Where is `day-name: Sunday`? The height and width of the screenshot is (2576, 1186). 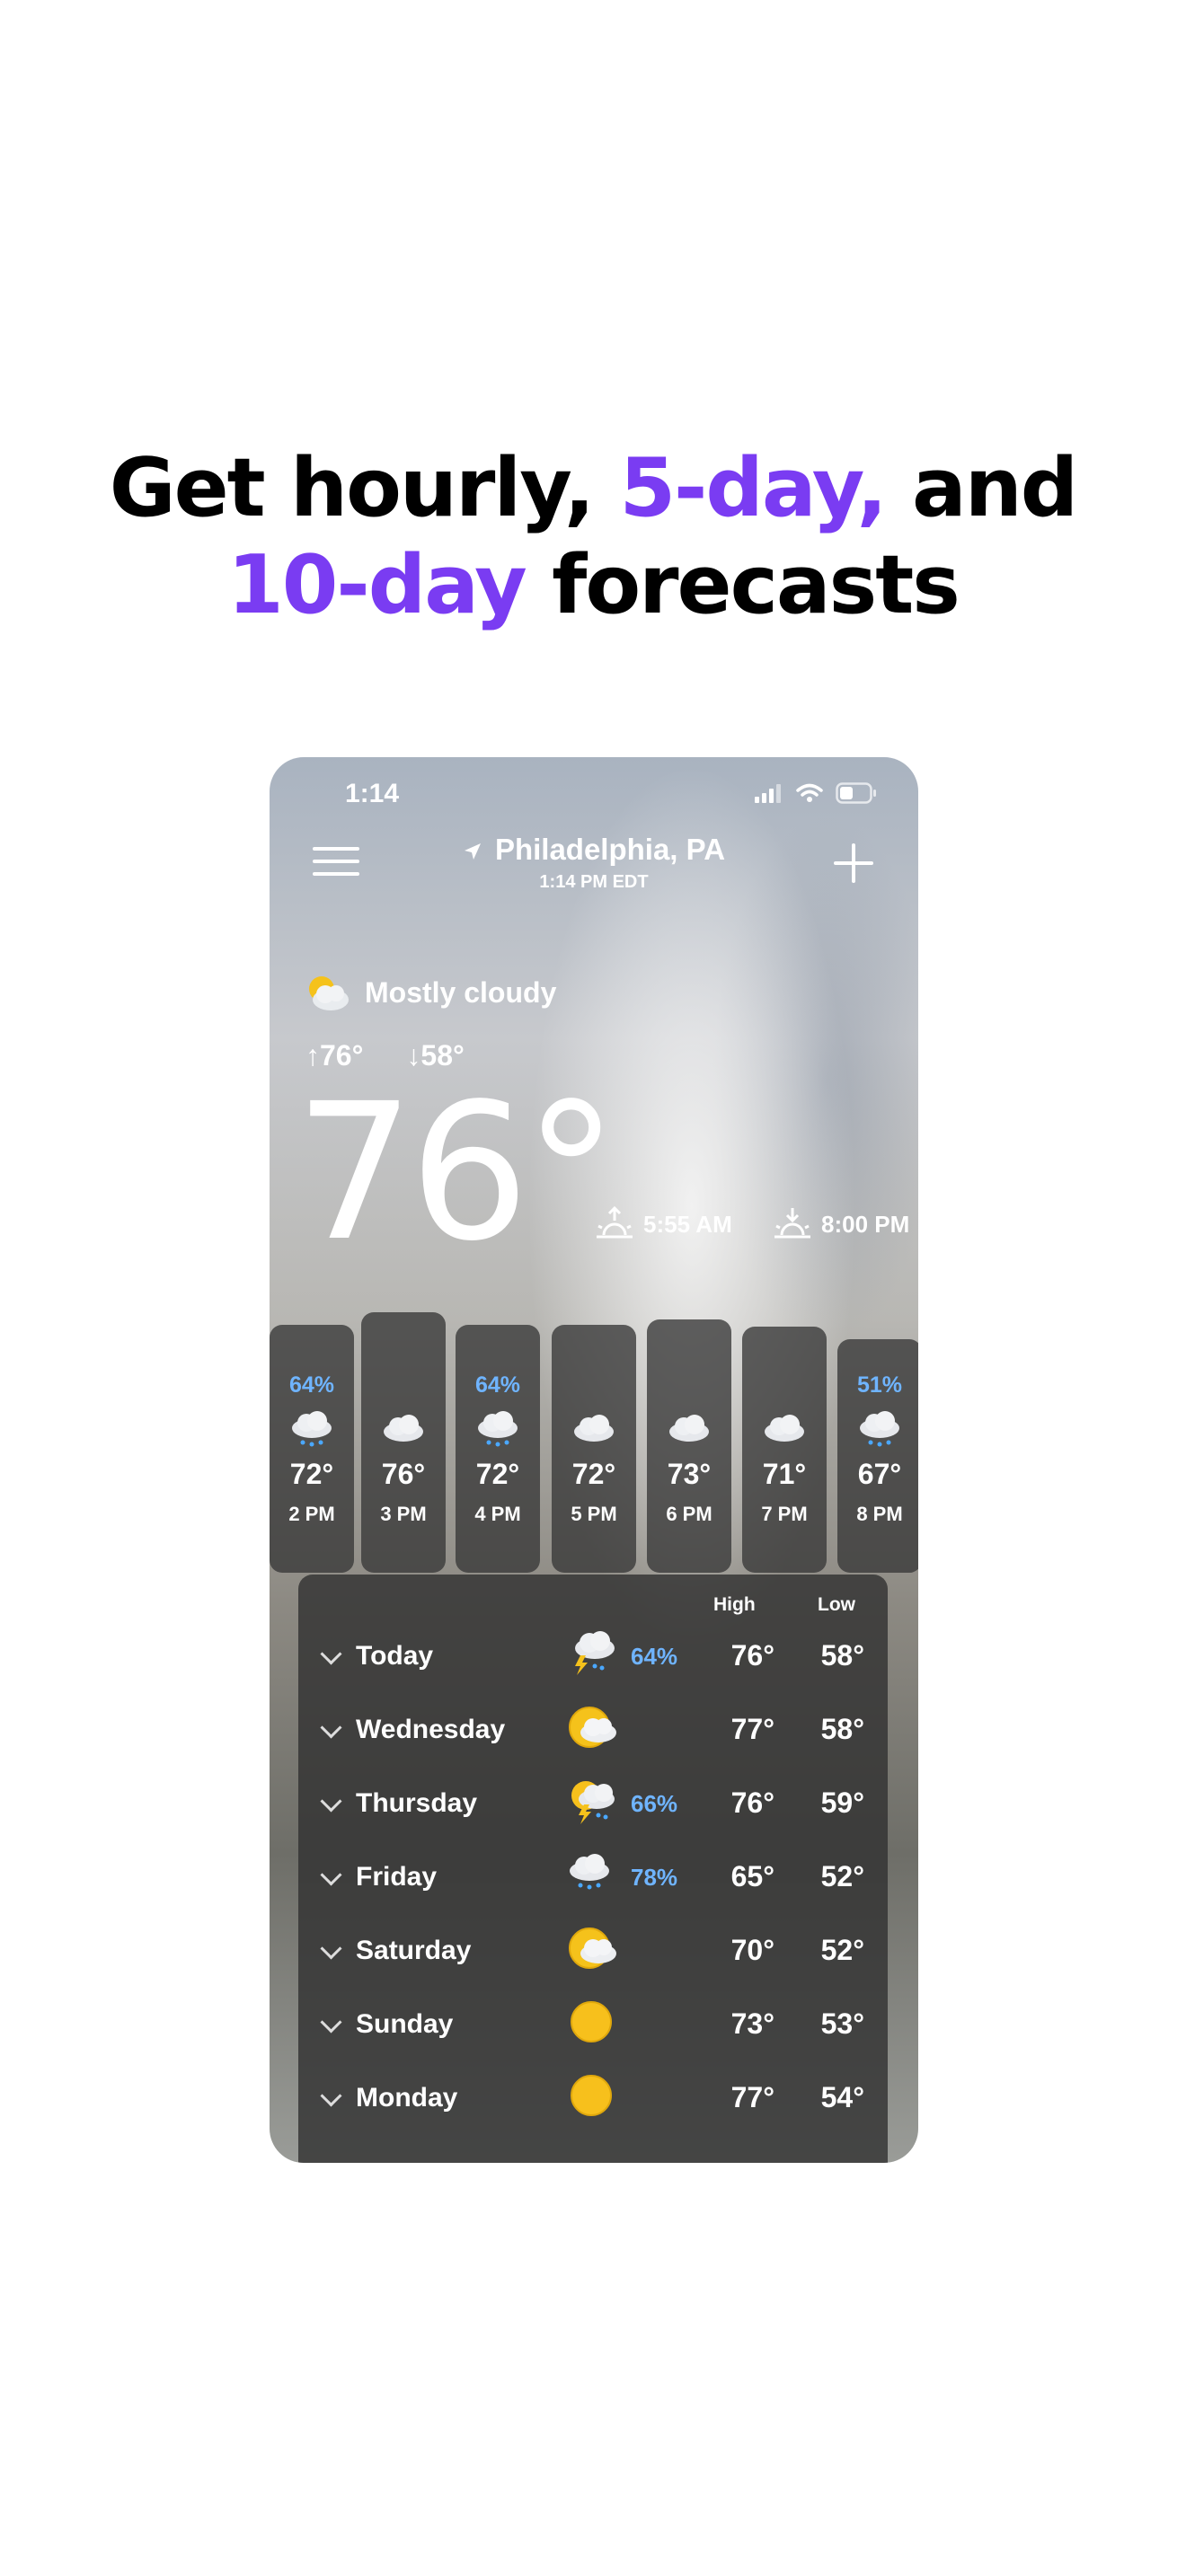 day-name: Sunday is located at coordinates (405, 2024).